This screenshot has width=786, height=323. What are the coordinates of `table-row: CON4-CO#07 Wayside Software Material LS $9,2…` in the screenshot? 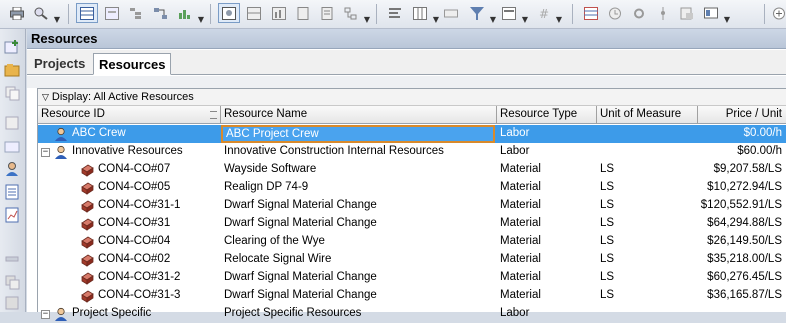 It's located at (412, 170).